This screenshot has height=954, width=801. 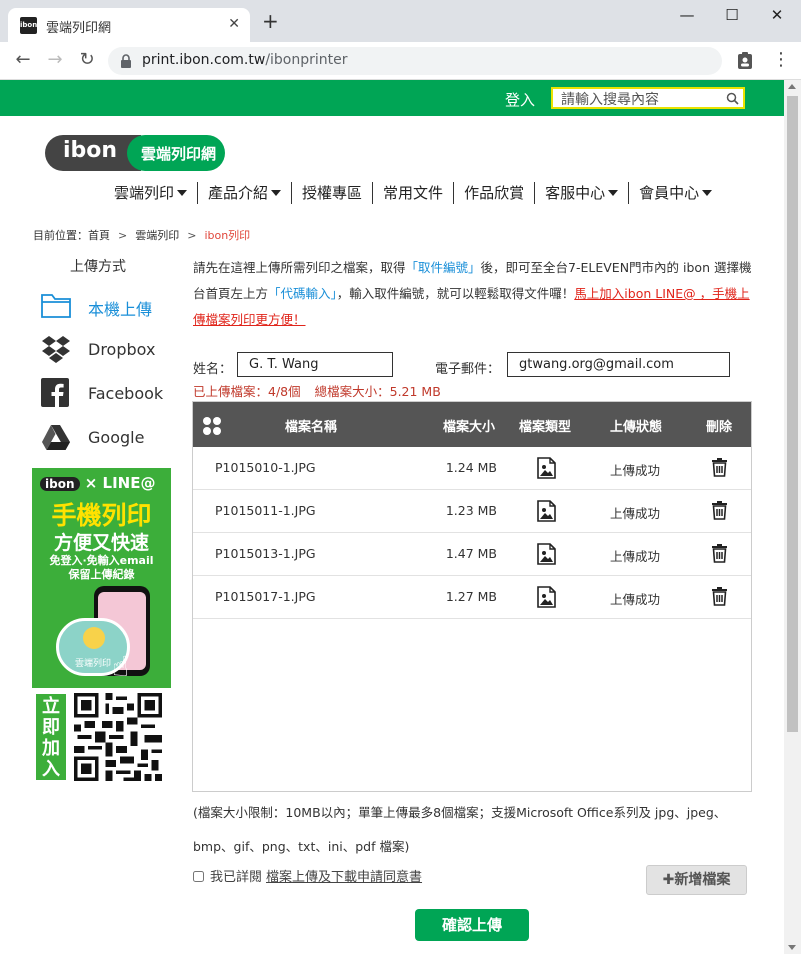 I want to click on col-header-type: 檔案類型, so click(x=545, y=427).